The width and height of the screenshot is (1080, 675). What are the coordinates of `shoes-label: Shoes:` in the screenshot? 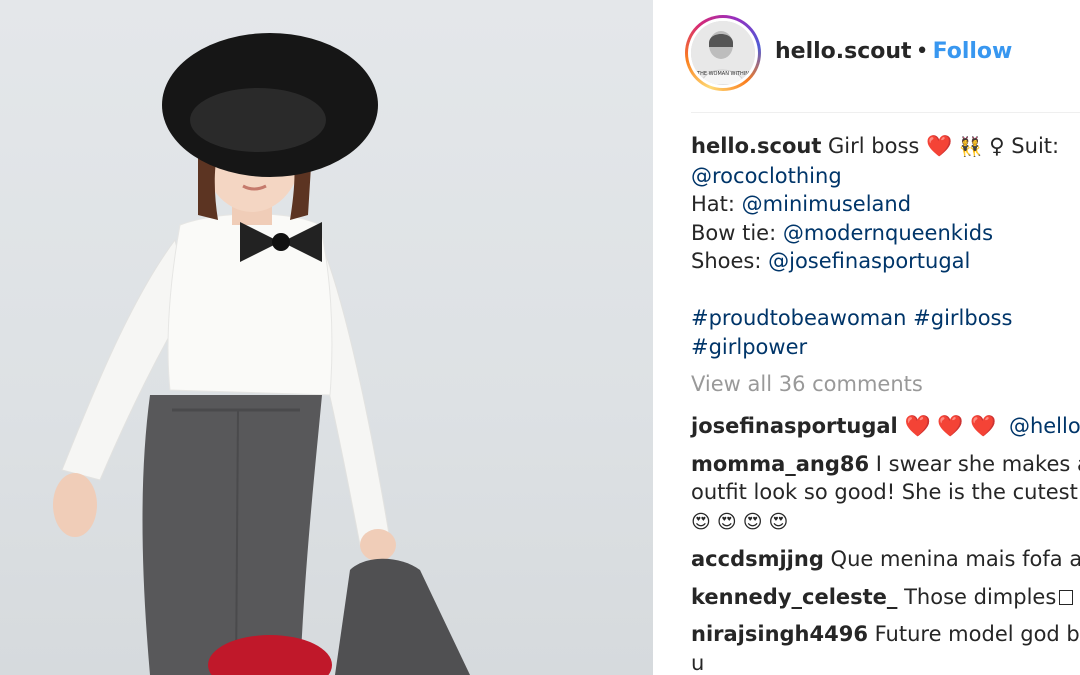 It's located at (730, 261).